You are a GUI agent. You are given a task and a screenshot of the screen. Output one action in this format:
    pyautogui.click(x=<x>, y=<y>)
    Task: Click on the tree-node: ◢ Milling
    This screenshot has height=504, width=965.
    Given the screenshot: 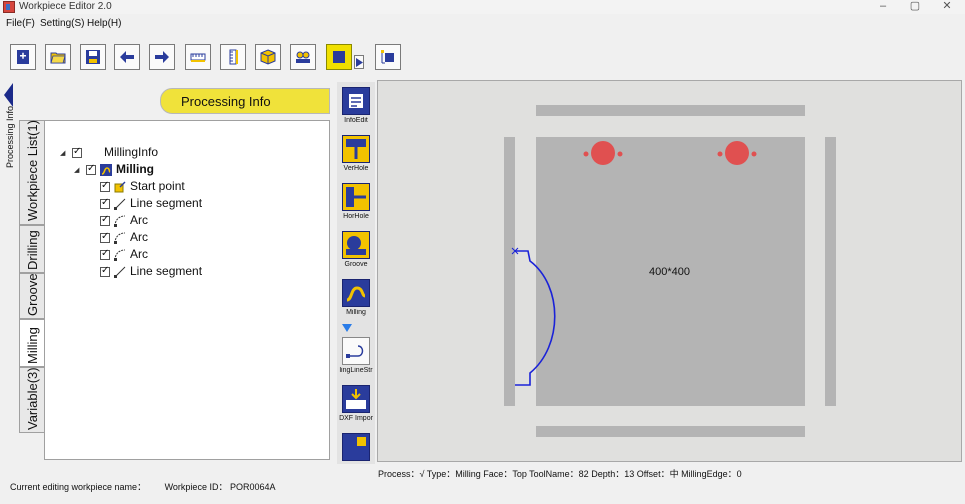 What is the action you would take?
    pyautogui.click(x=114, y=170)
    